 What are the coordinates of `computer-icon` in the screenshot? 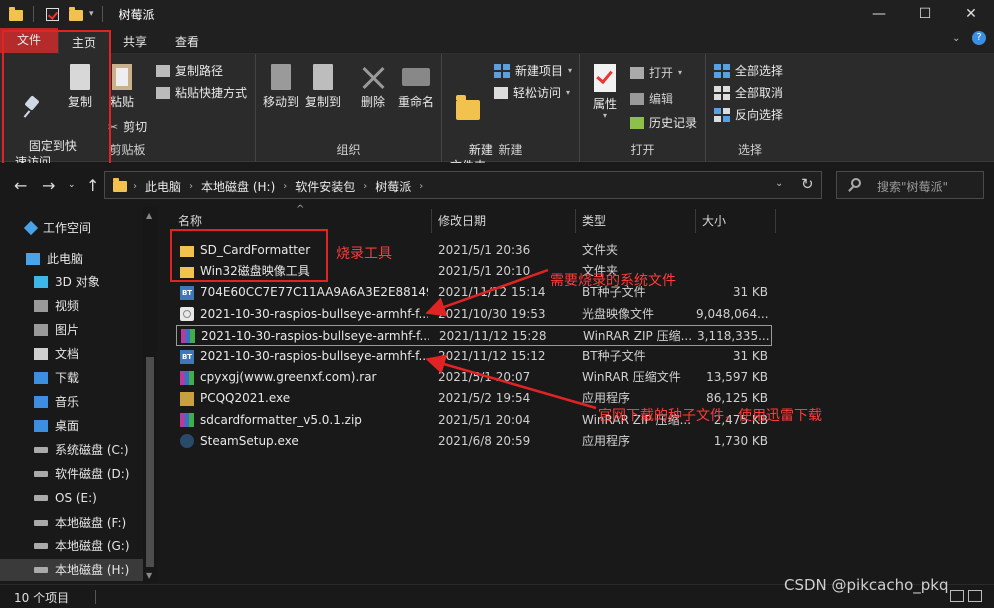 It's located at (33, 259).